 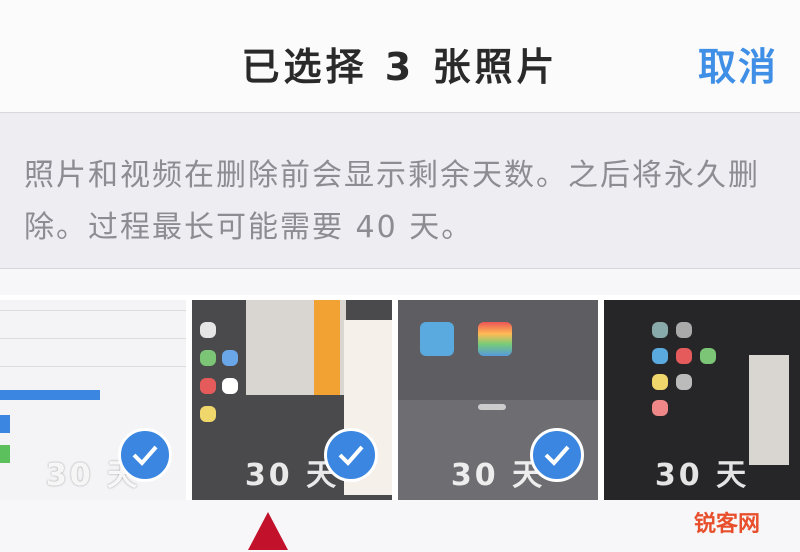 What do you see at coordinates (738, 63) in the screenshot?
I see `cancel-button: 取消` at bounding box center [738, 63].